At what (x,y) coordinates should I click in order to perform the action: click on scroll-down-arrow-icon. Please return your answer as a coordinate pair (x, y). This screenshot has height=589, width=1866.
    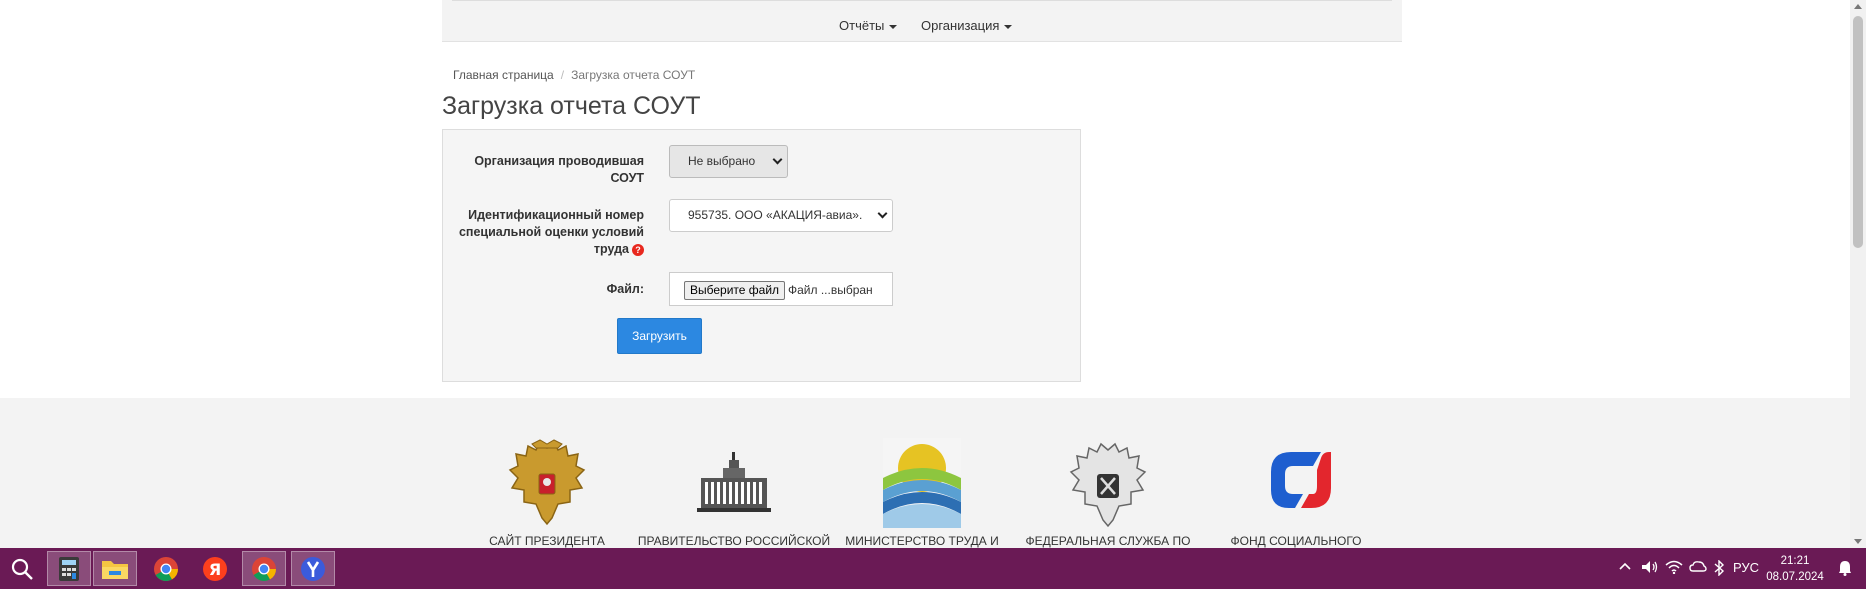
    Looking at the image, I should click on (1858, 541).